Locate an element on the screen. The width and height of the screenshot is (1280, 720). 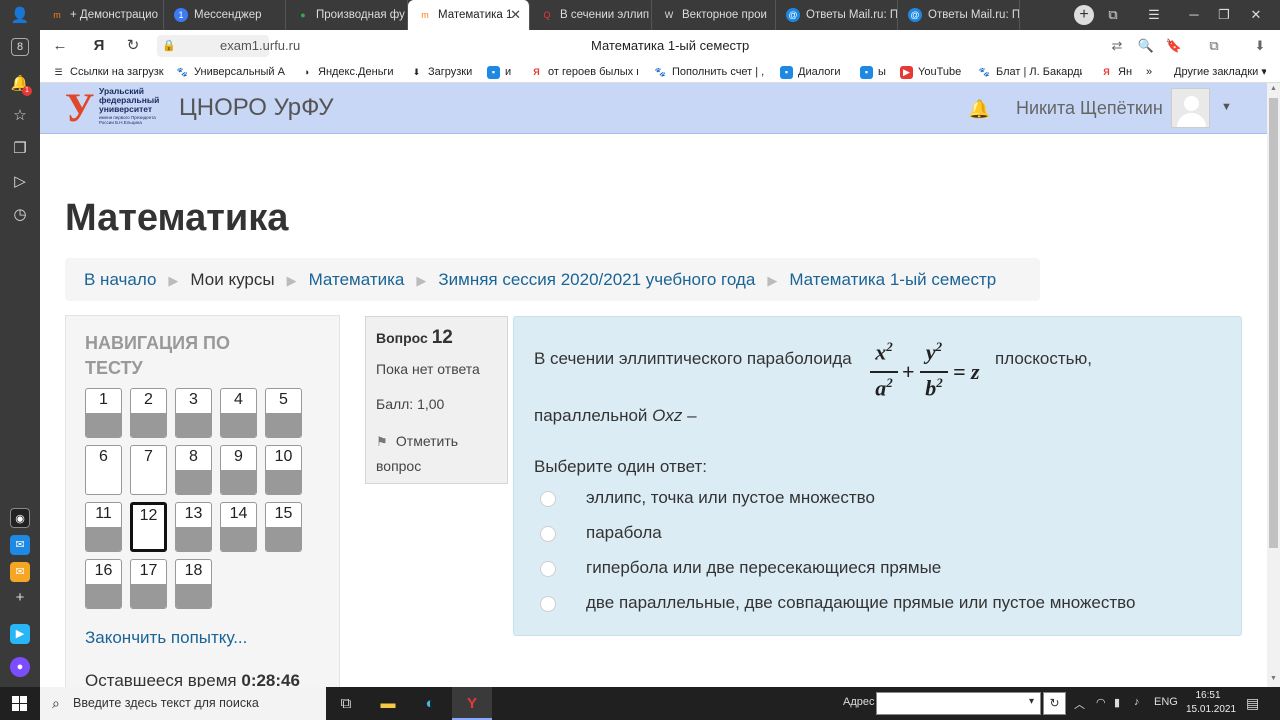
question-nav-button: 7 is located at coordinates (148, 470).